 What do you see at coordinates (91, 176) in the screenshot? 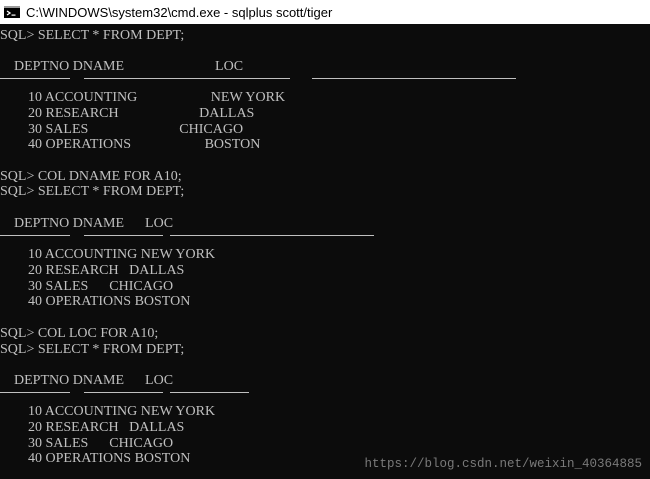
I see `console-line: SQL> COL DNAME FOR A10;` at bounding box center [91, 176].